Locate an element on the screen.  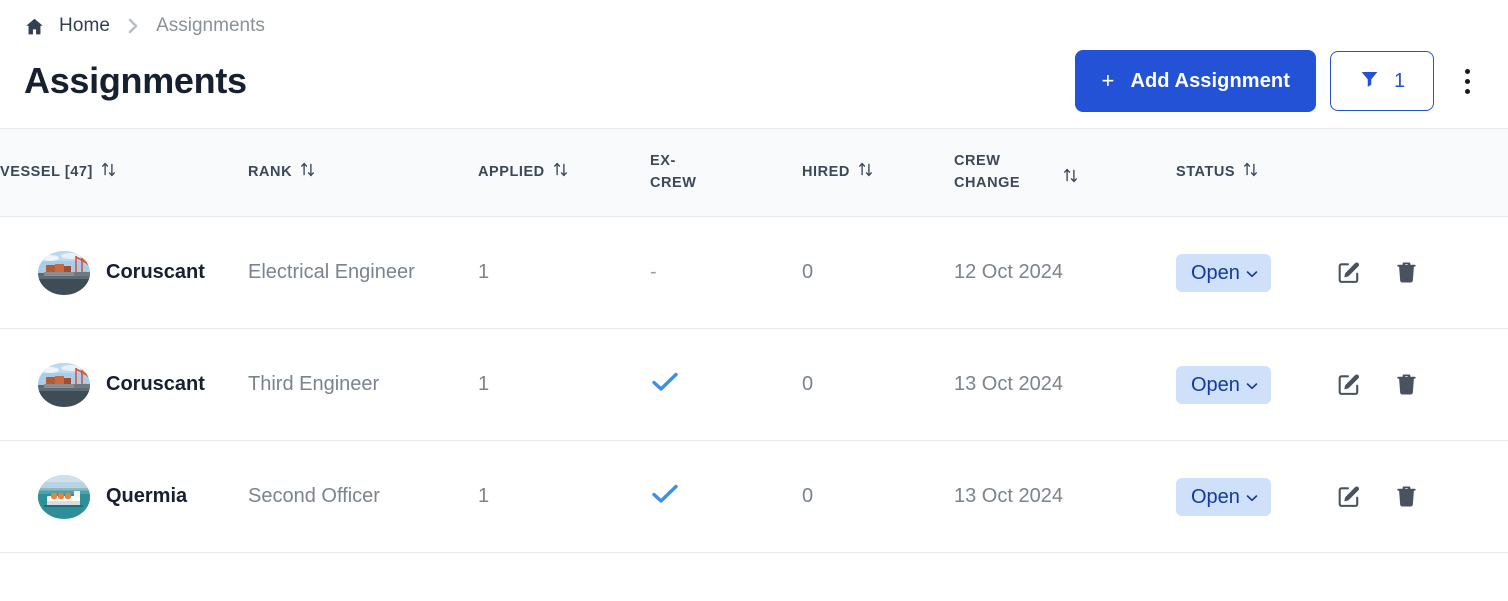
column-header-vessel-label: VESSEL [47] is located at coordinates (46, 171).